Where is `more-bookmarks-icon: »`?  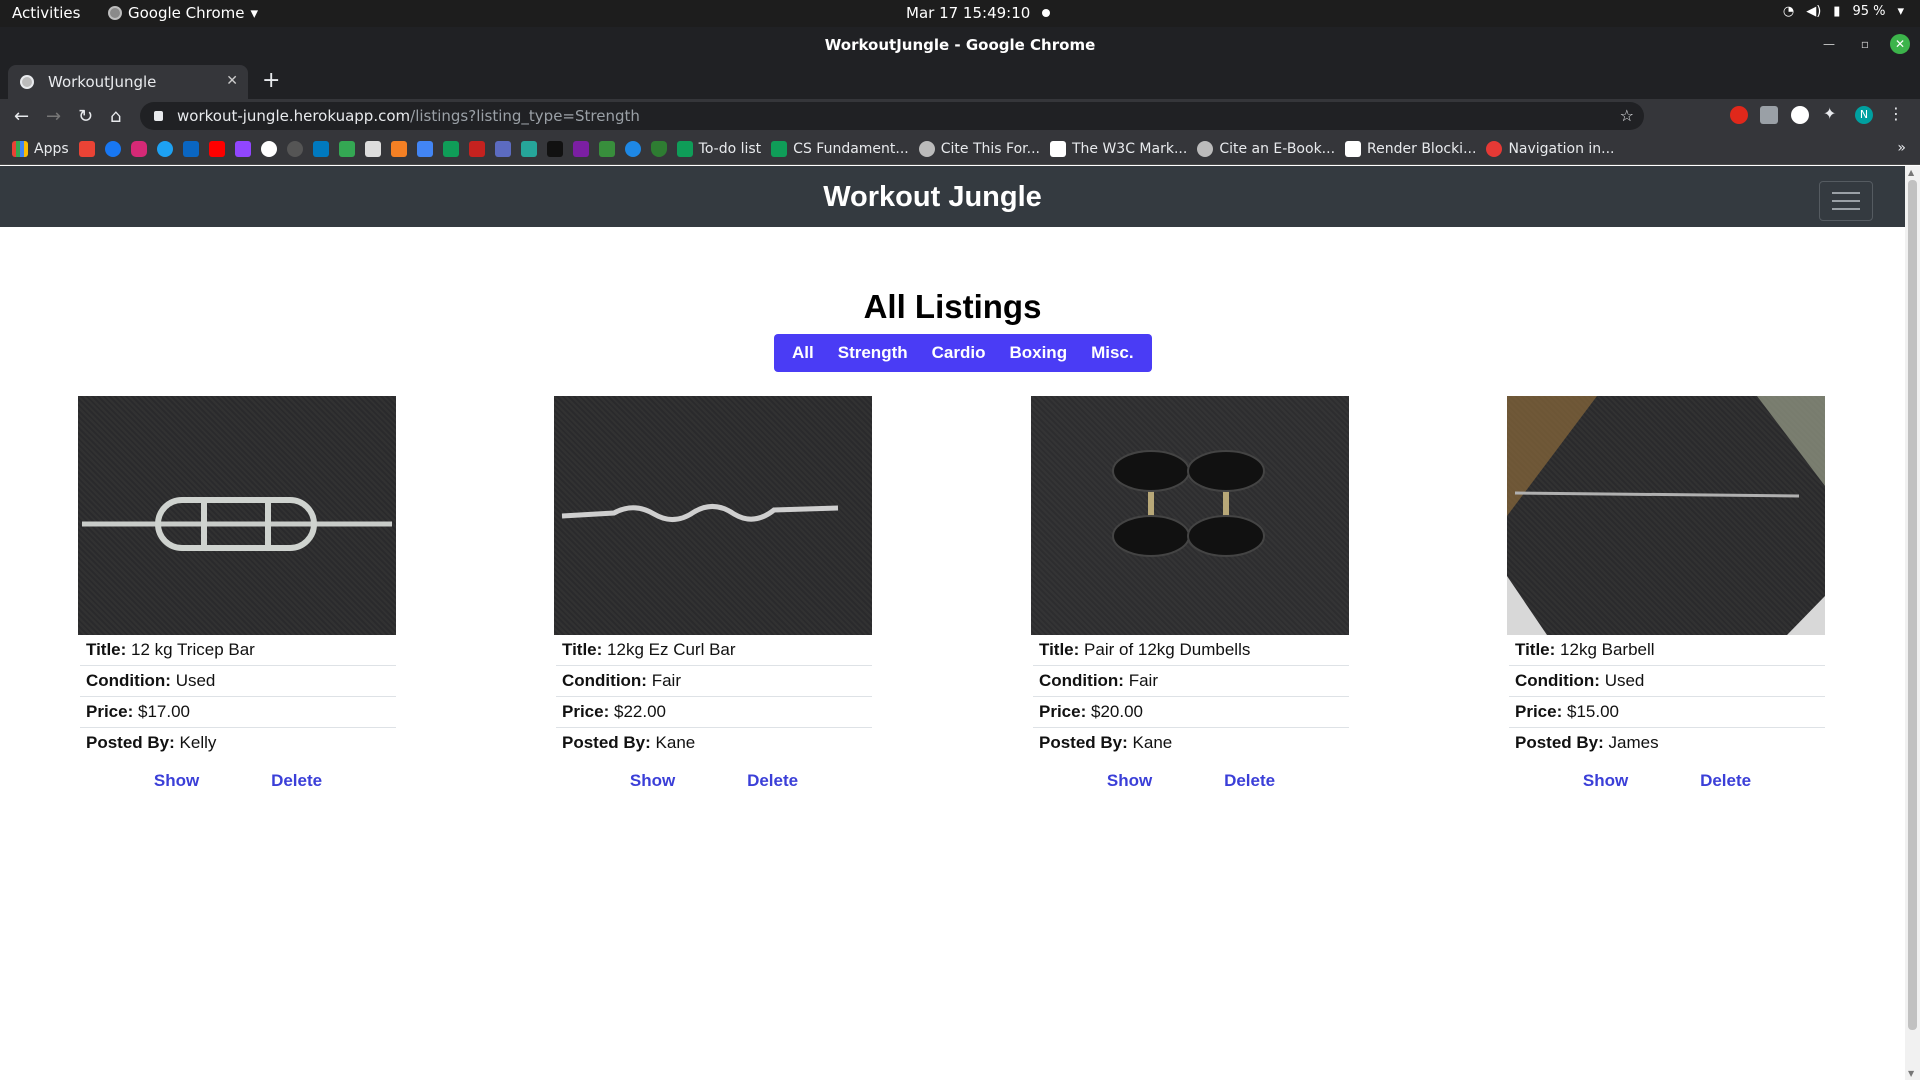
more-bookmarks-icon: » is located at coordinates (1901, 148).